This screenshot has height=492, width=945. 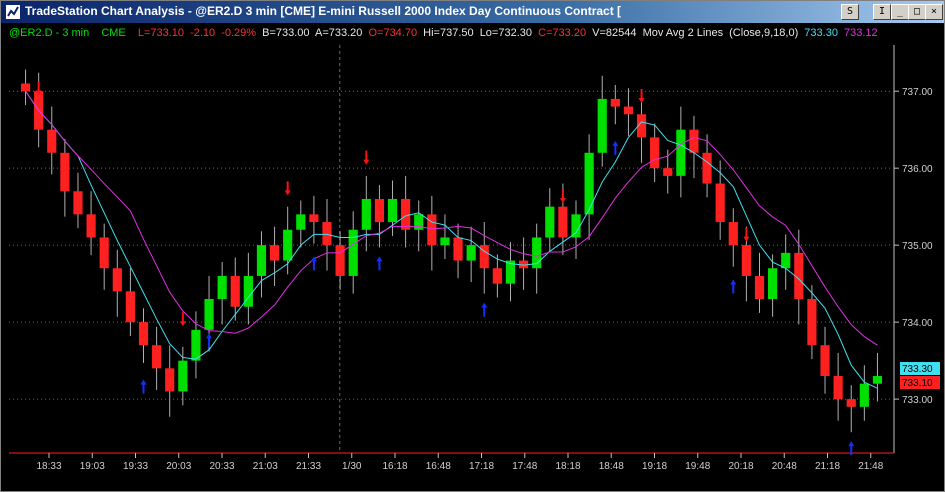 I want to click on time-tick-label: 20:33, so click(x=221, y=466).